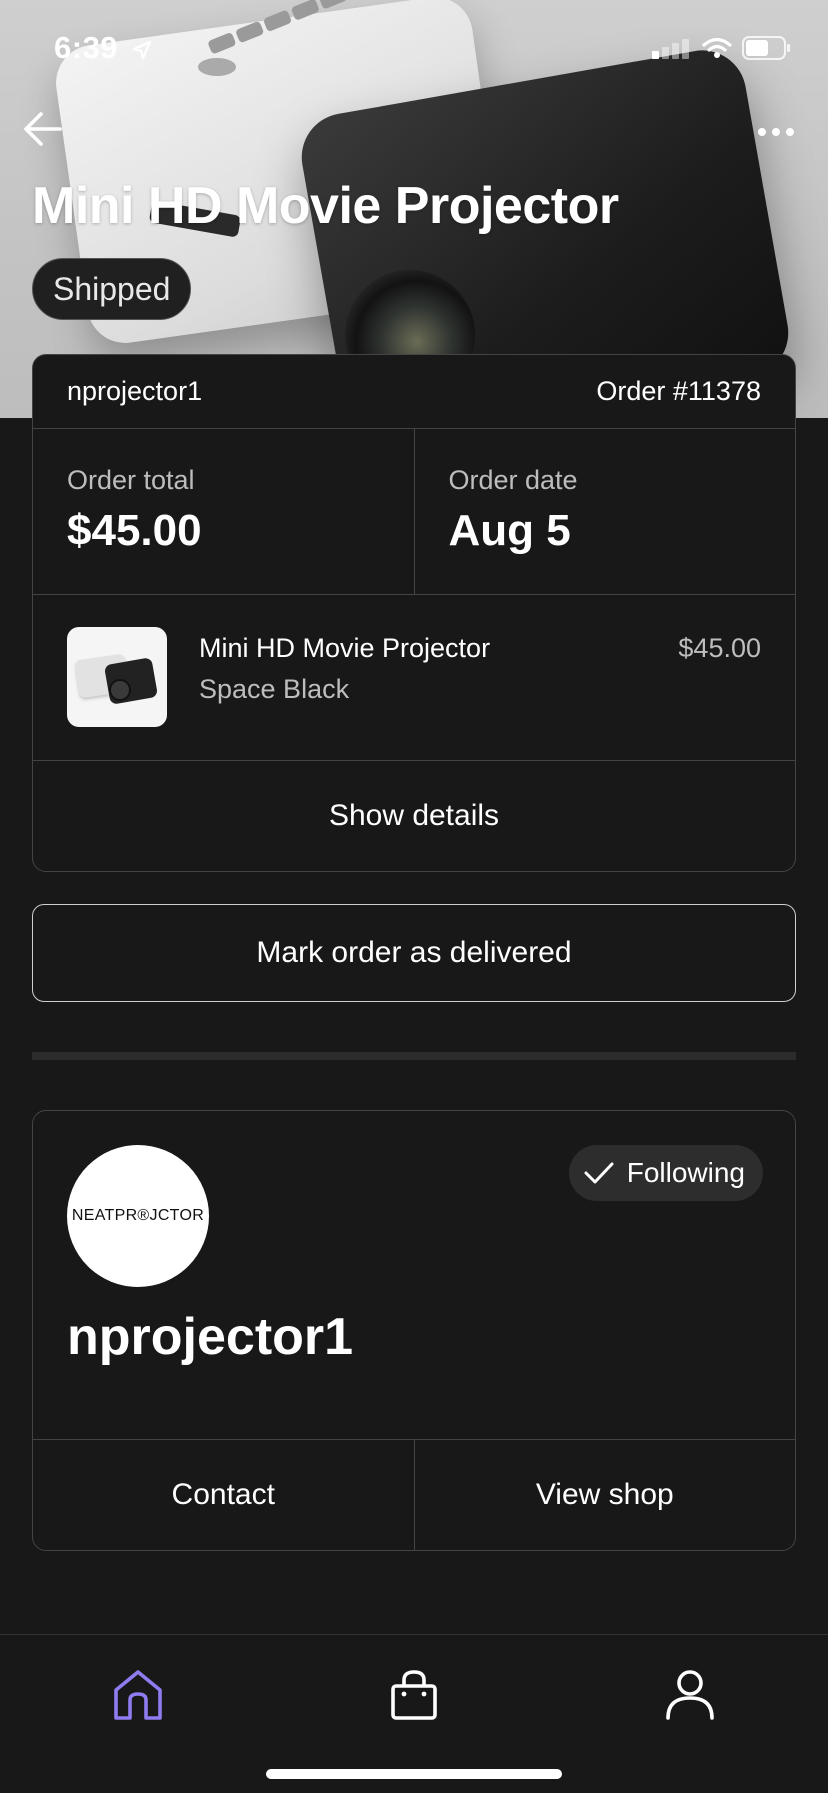 Image resolution: width=828 pixels, height=1793 pixels. I want to click on home-indicator, so click(414, 1774).